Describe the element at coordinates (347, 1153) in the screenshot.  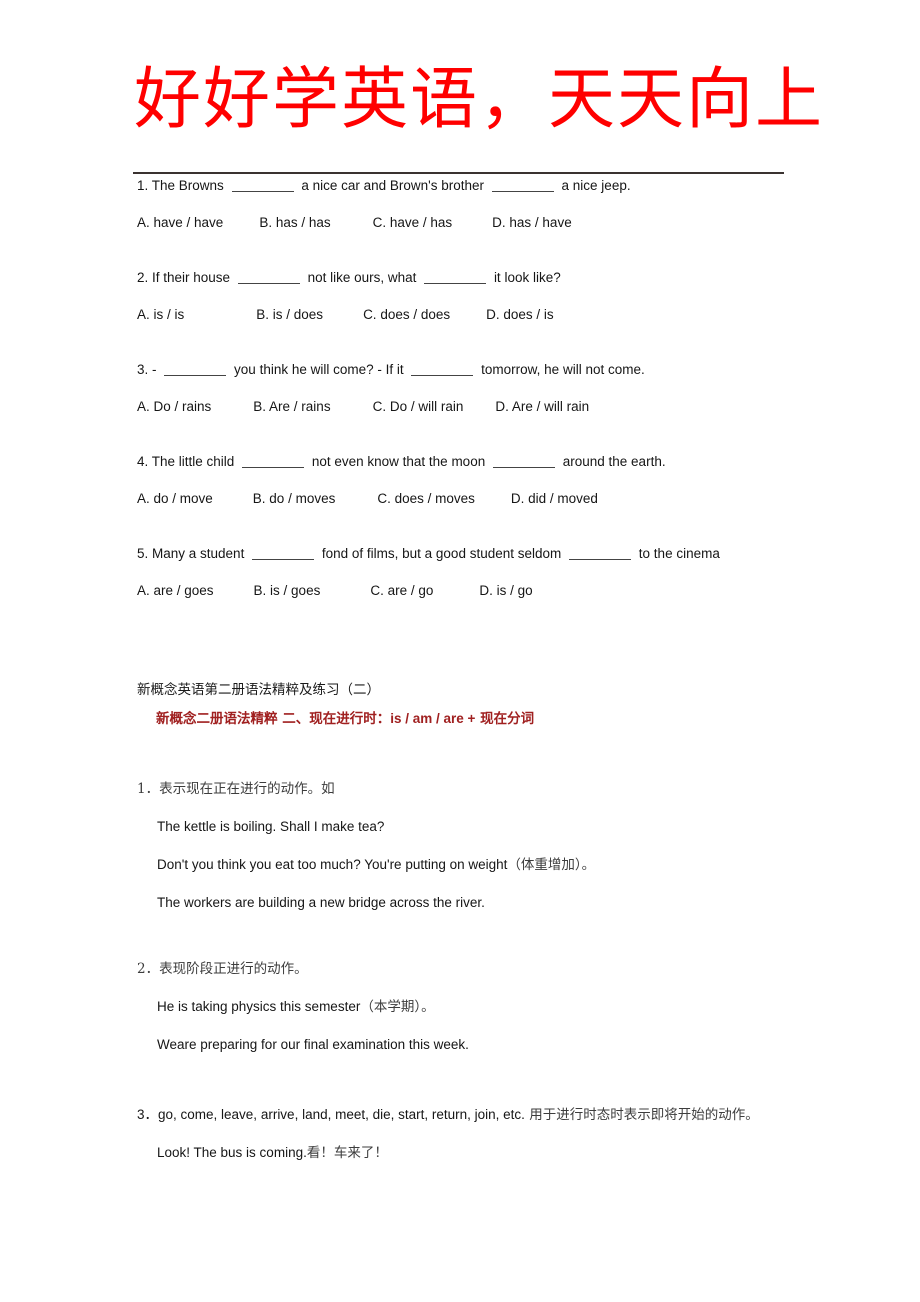
I see `example-cn: 看！车来了！` at that location.